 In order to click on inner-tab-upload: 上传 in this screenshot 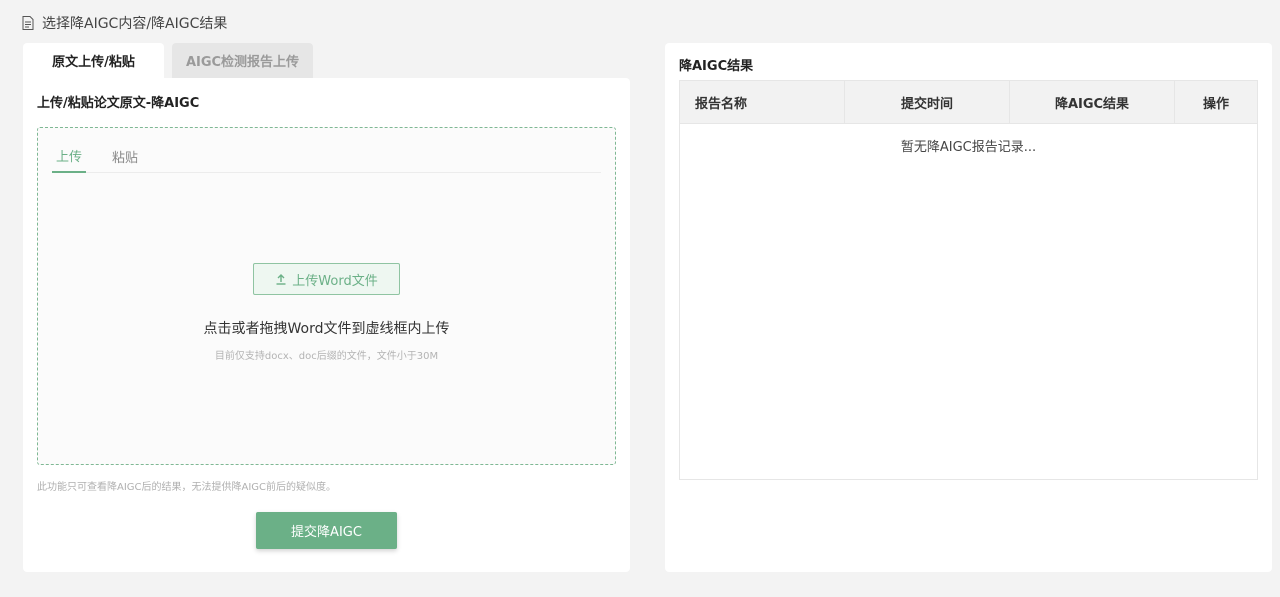, I will do `click(69, 156)`.